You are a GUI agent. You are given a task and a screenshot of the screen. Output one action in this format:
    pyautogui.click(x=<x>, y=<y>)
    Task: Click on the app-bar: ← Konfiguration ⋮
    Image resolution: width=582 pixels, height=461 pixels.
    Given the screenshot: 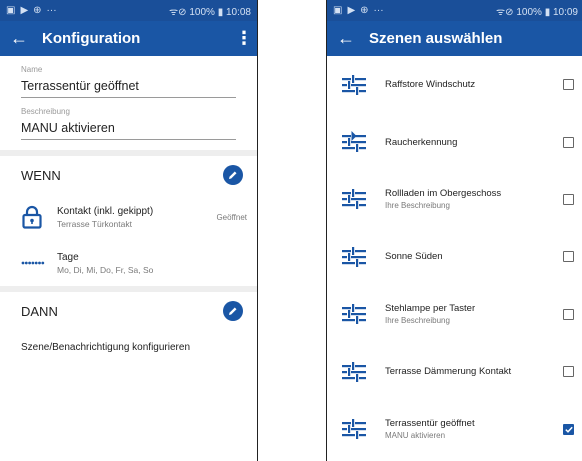 What is the action you would take?
    pyautogui.click(x=128, y=38)
    